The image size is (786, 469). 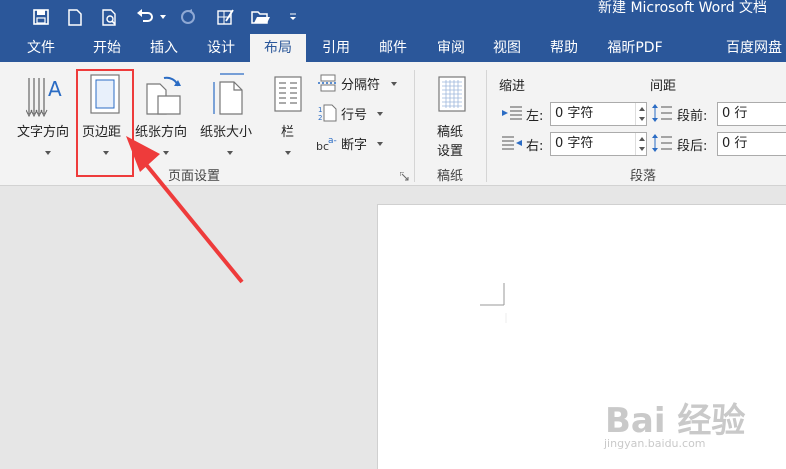 What do you see at coordinates (512, 115) in the screenshot?
I see `indent-left-icon` at bounding box center [512, 115].